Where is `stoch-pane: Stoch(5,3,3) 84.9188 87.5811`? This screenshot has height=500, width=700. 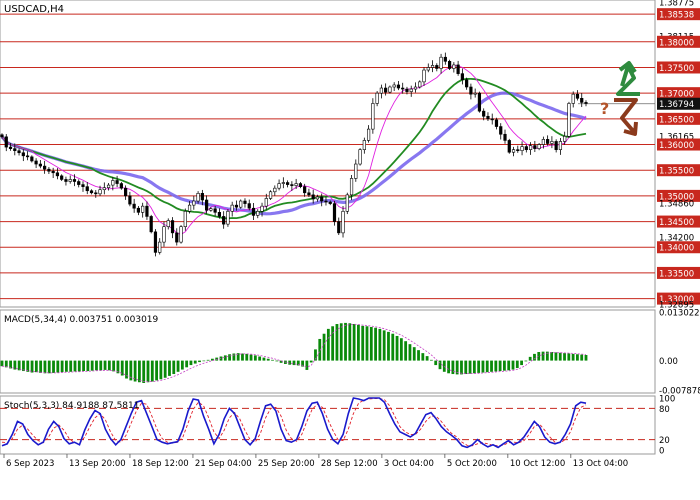 stoch-pane: Stoch(5,3,3) 84.9188 87.5811 is located at coordinates (328, 425).